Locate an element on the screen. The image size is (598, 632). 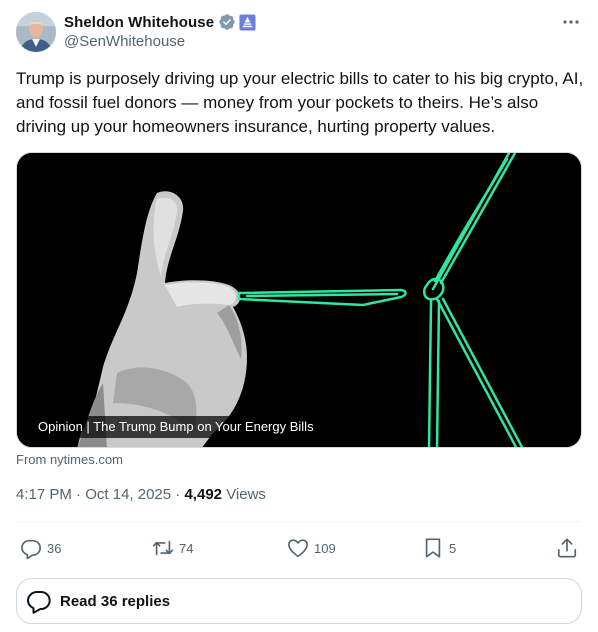
more-icon is located at coordinates (571, 22).